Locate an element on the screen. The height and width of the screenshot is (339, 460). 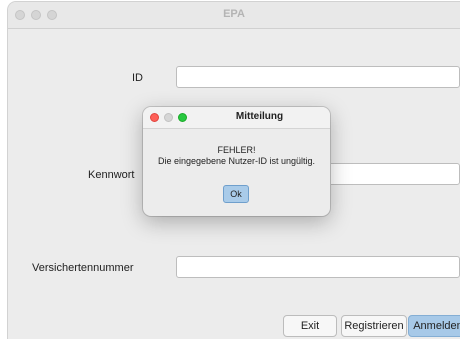
window-titlebar: EPA is located at coordinates (234, 15).